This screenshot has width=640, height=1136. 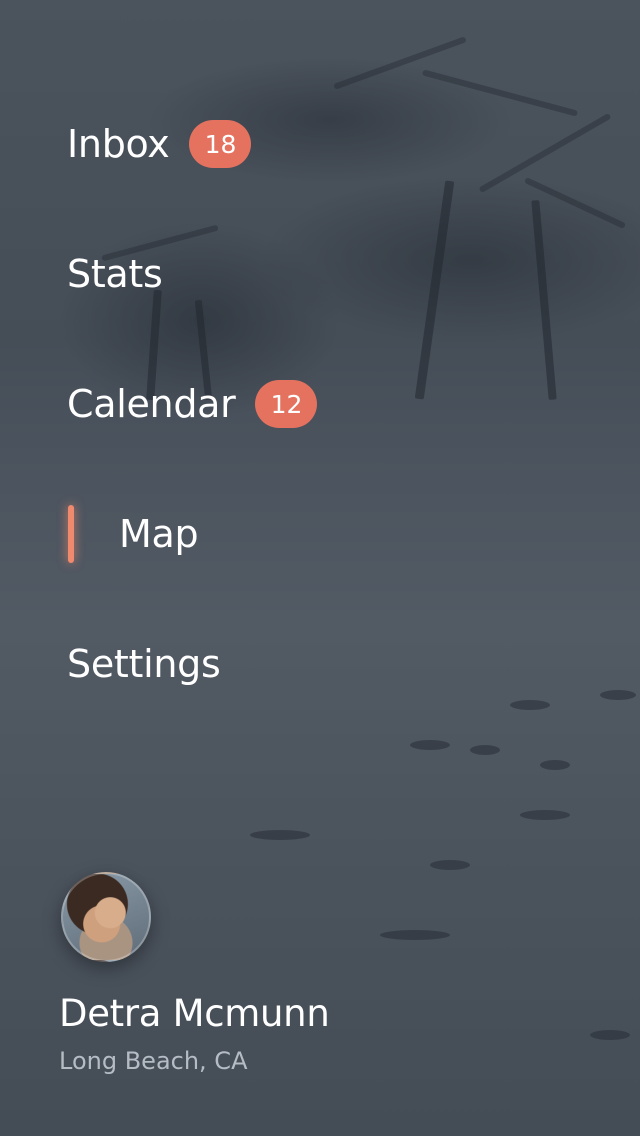 I want to click on menu-item-label: Settings, so click(x=144, y=664).